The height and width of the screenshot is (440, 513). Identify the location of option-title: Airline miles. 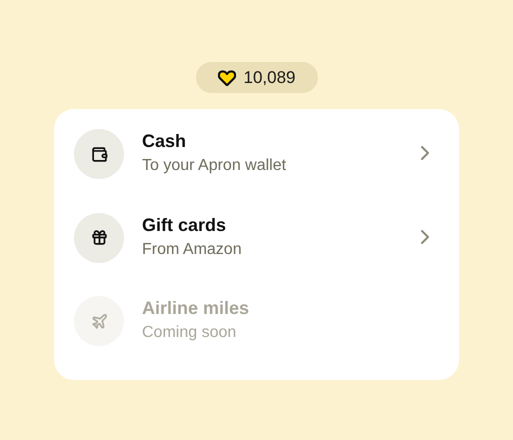
(196, 308).